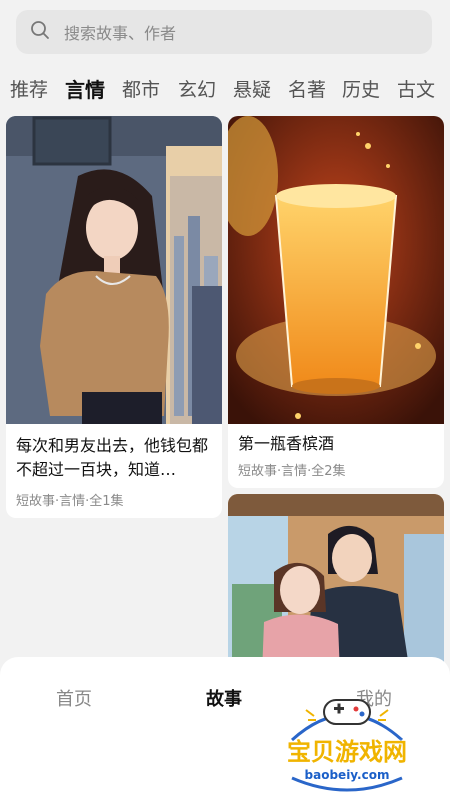 This screenshot has height=800, width=450. I want to click on tab-romance: 言情, so click(85, 88).